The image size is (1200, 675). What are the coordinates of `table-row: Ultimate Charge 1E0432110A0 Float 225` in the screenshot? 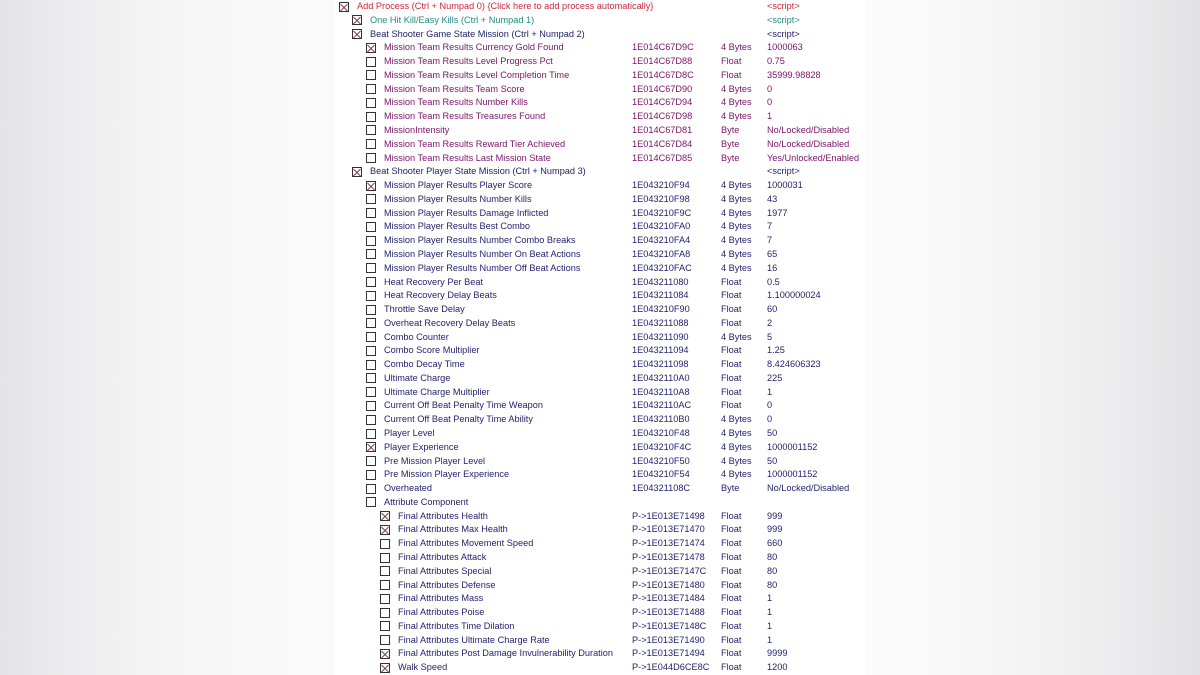 It's located at (600, 379).